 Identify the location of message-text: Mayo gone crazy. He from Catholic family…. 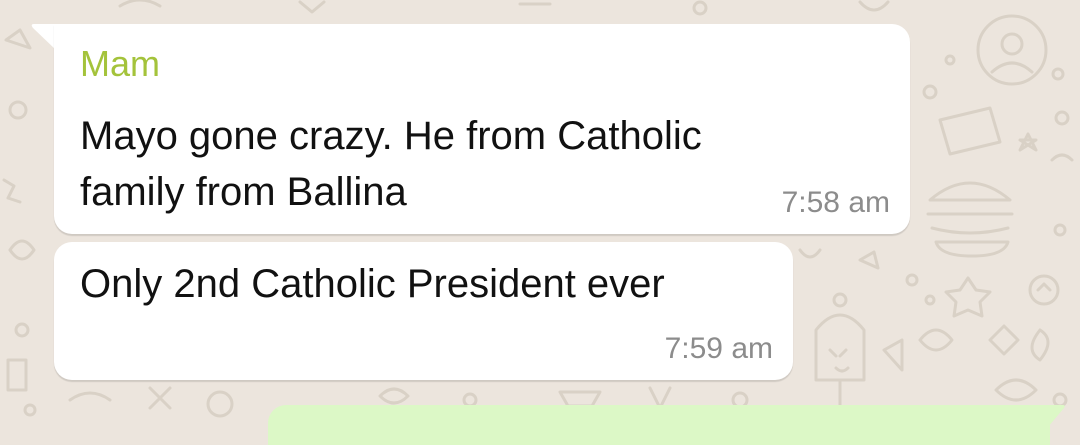
(391, 164).